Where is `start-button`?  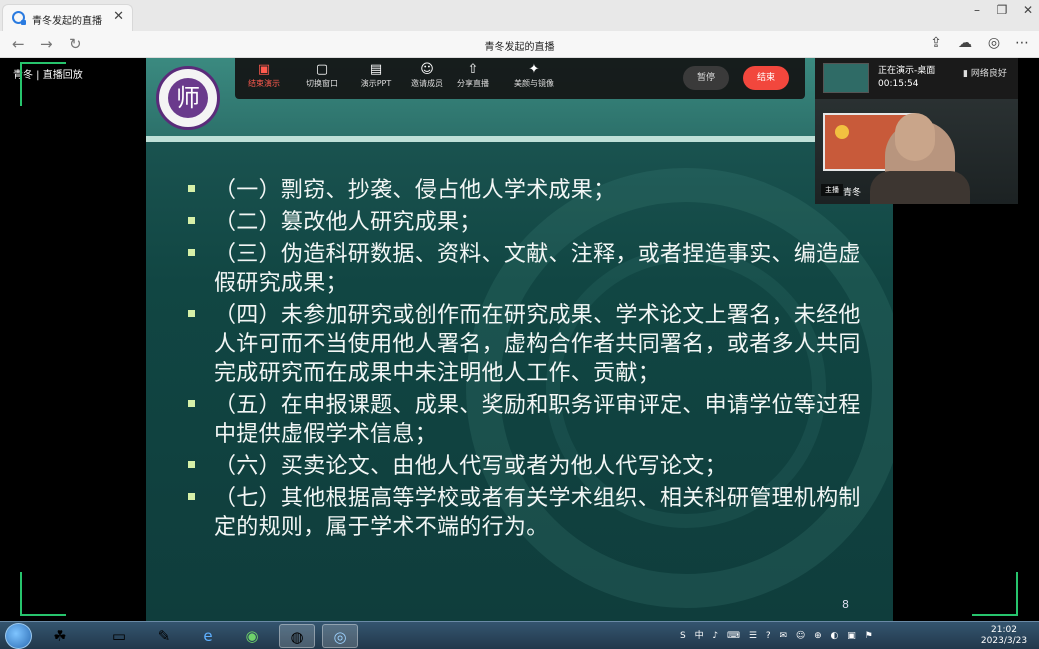
start-button is located at coordinates (18, 636).